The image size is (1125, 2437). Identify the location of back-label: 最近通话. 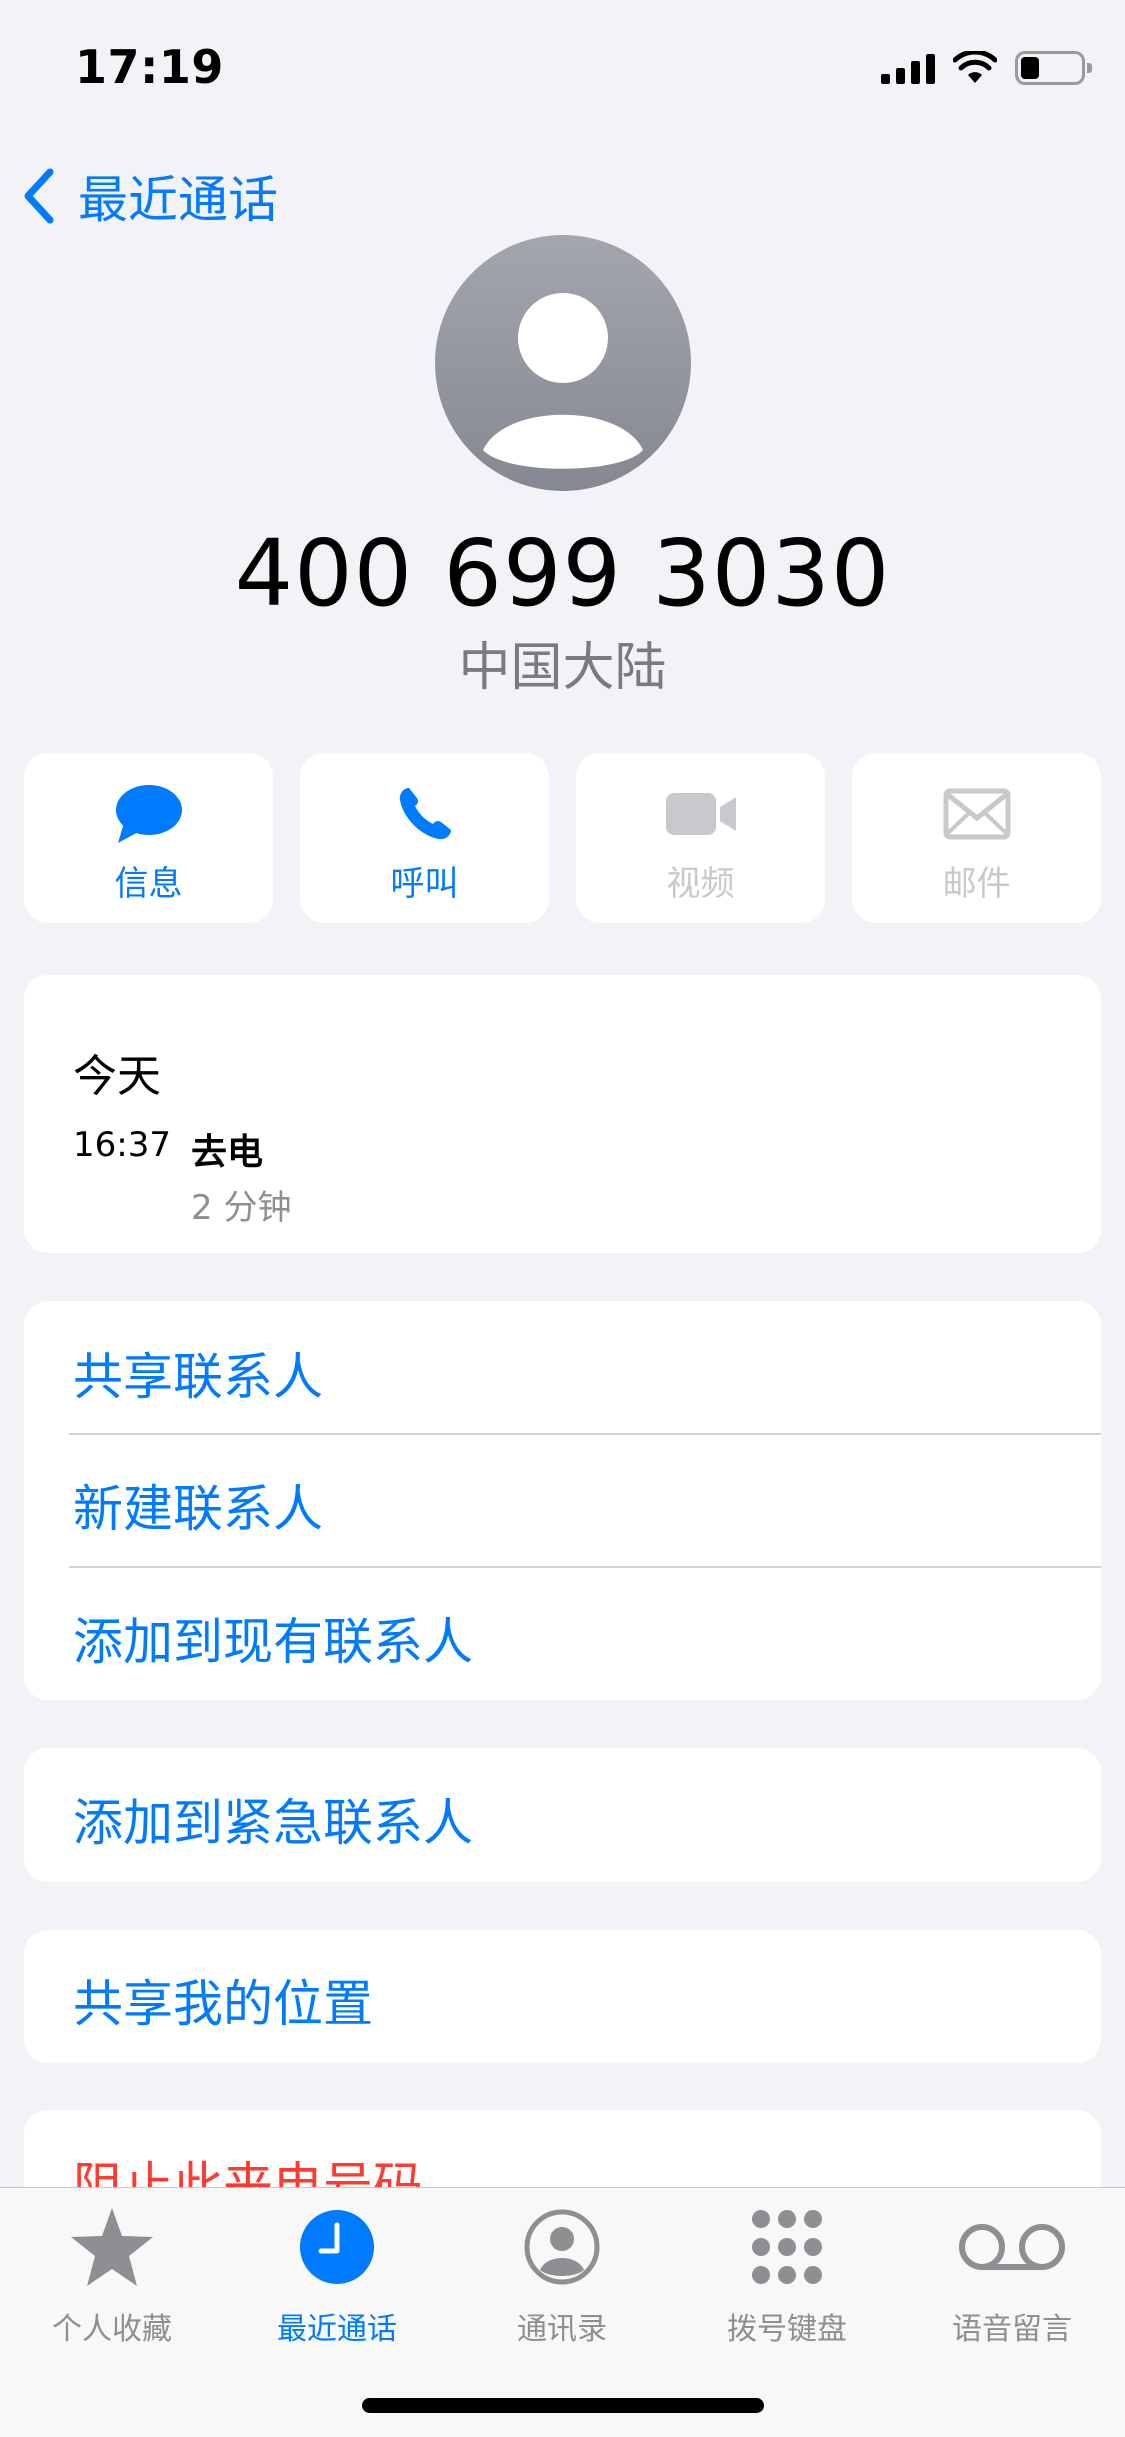
(178, 200).